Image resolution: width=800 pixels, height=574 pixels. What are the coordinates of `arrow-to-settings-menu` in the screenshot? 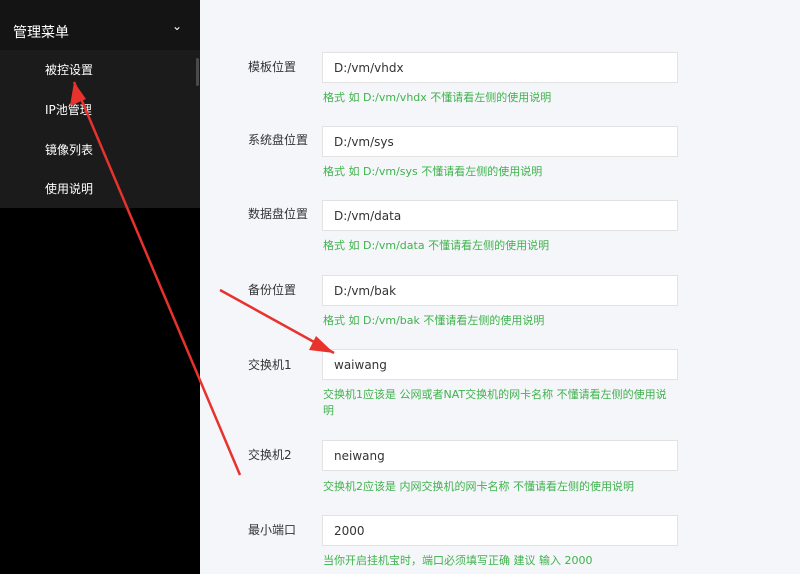 It's located at (157, 278).